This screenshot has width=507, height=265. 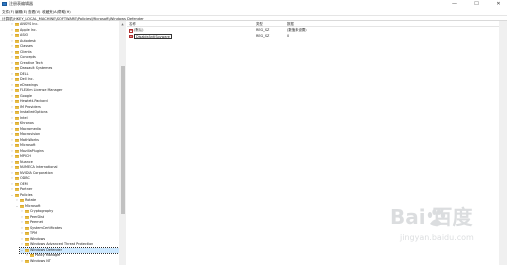 What do you see at coordinates (476, 4) in the screenshot?
I see `maximize-button: ☐` at bounding box center [476, 4].